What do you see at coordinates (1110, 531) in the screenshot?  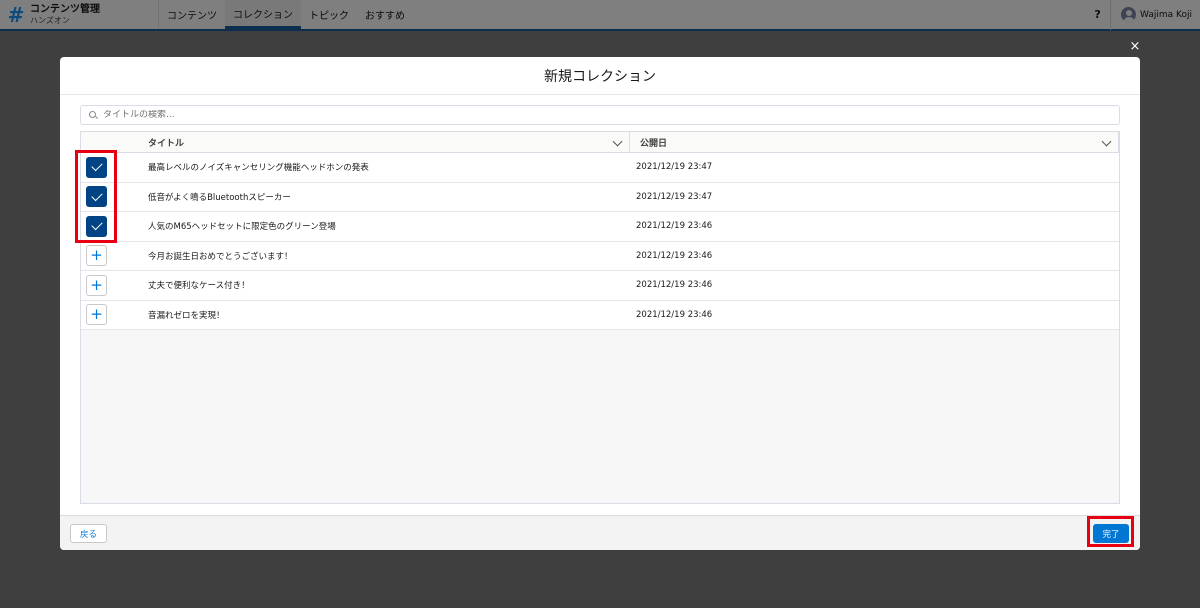 I see `done-button-highlight-frame` at bounding box center [1110, 531].